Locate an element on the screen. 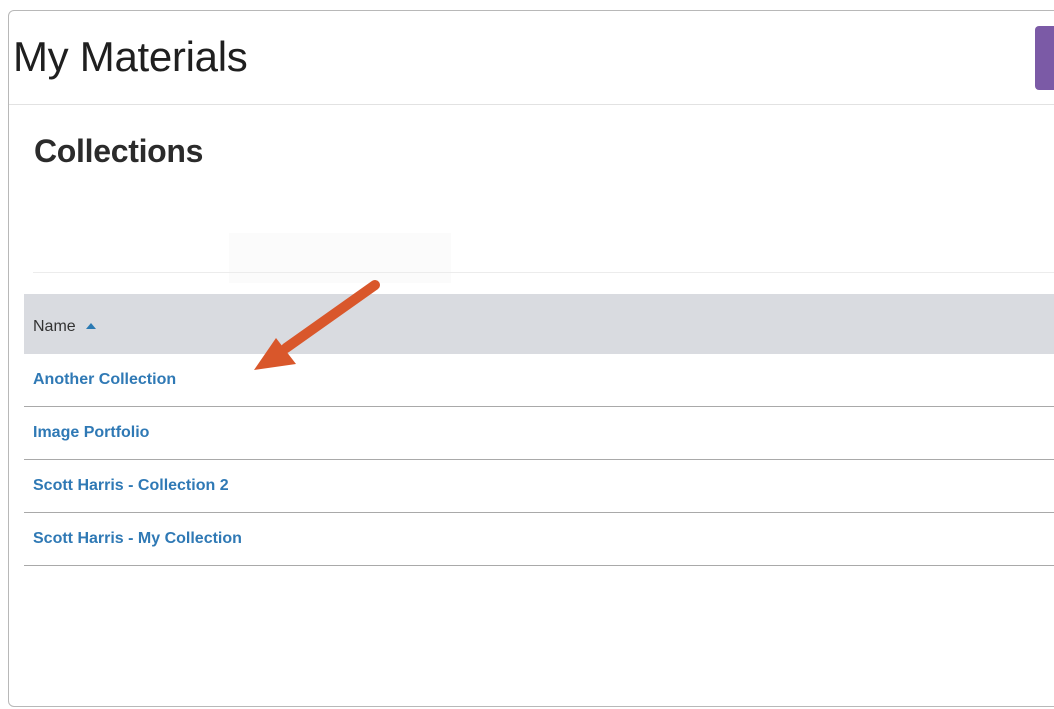  collection-link: Scott Harris - My Collection is located at coordinates (137, 539).